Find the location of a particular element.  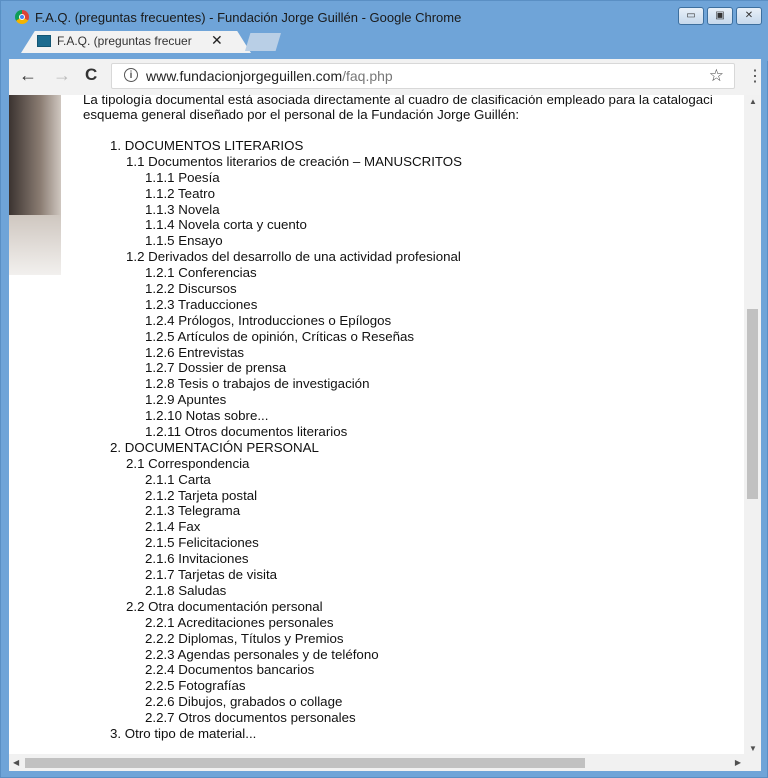

new-tab-button is located at coordinates (263, 42).